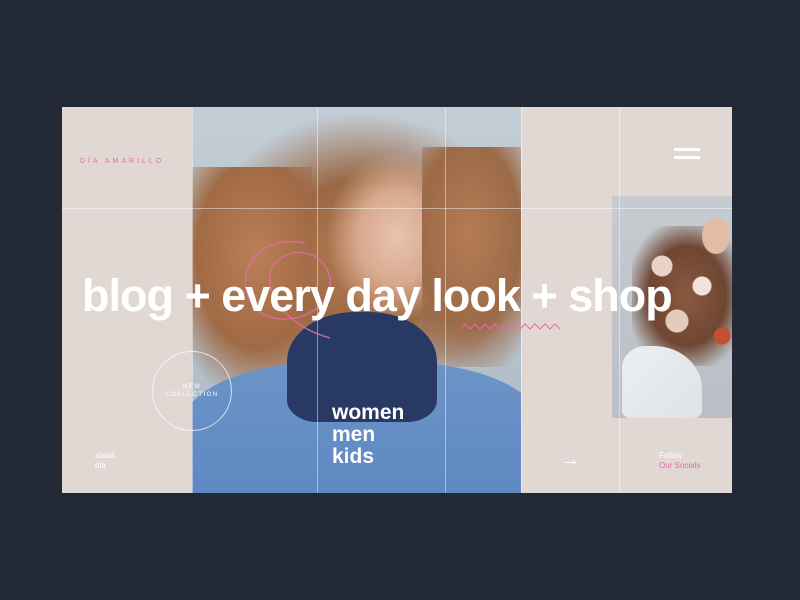 The height and width of the screenshot is (600, 800). I want to click on about-link: about dia, so click(105, 461).